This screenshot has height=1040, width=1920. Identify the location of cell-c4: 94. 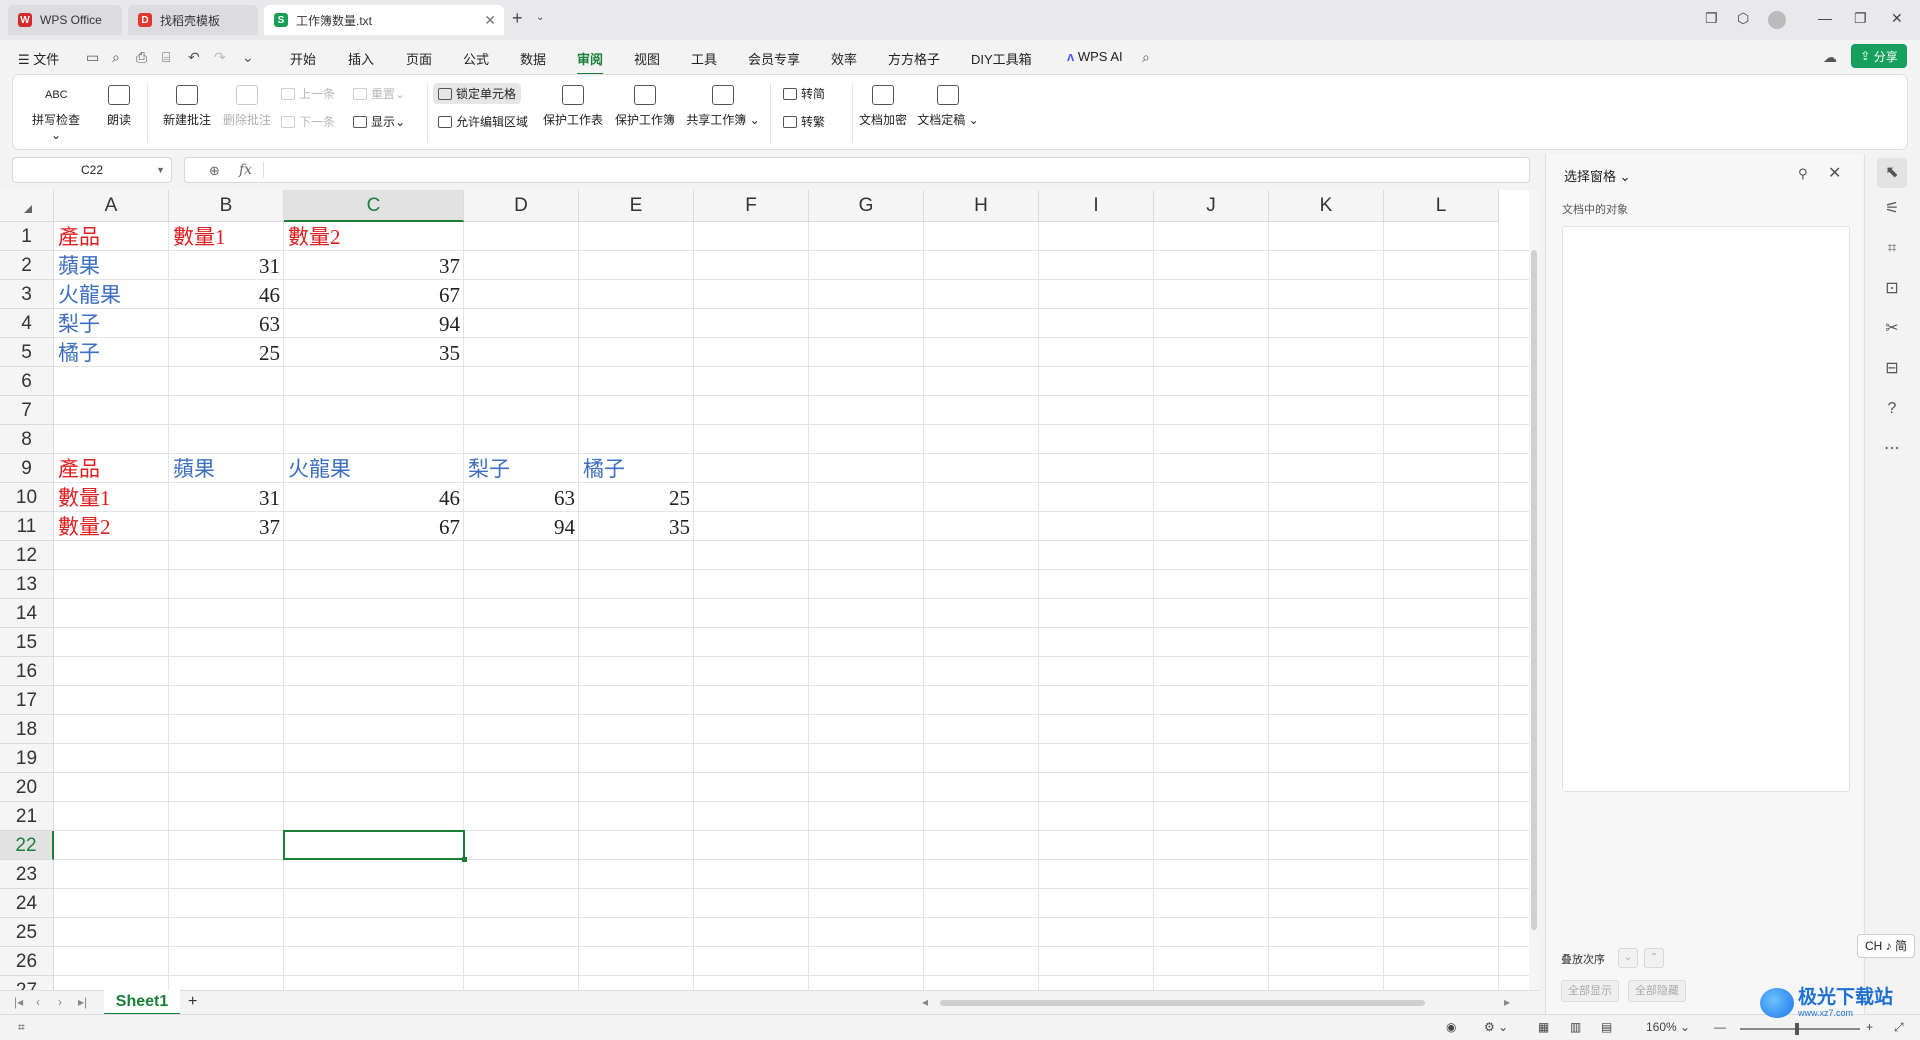
(374, 323).